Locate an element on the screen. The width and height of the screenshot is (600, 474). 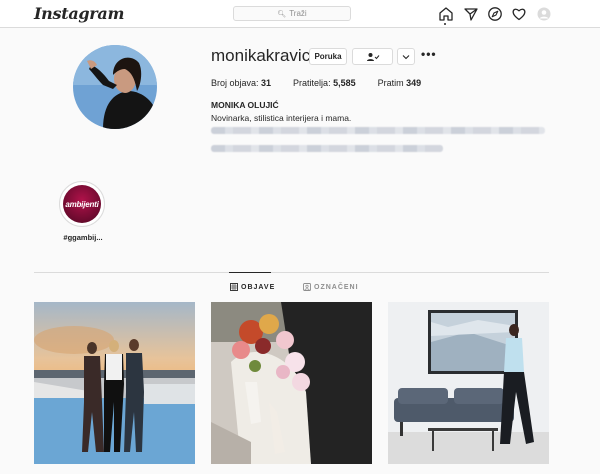
grid-icon is located at coordinates (234, 287).